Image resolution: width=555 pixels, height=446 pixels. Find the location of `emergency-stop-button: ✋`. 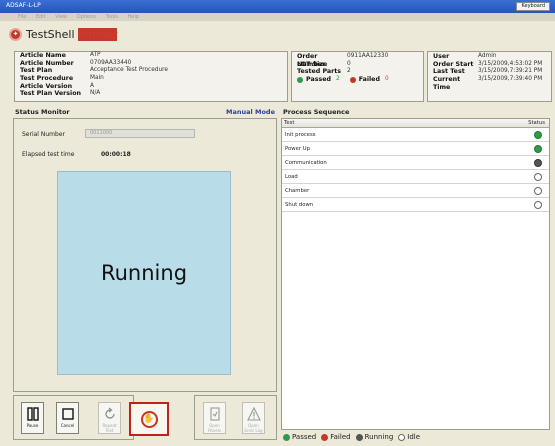

emergency-stop-button: ✋ is located at coordinates (149, 419).